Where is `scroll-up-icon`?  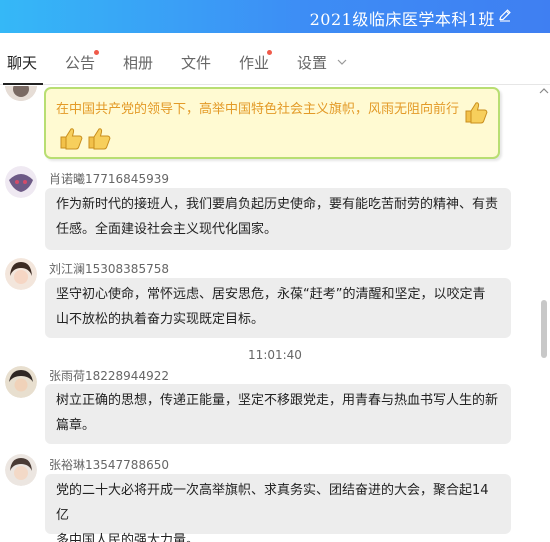
scroll-up-icon is located at coordinates (544, 91).